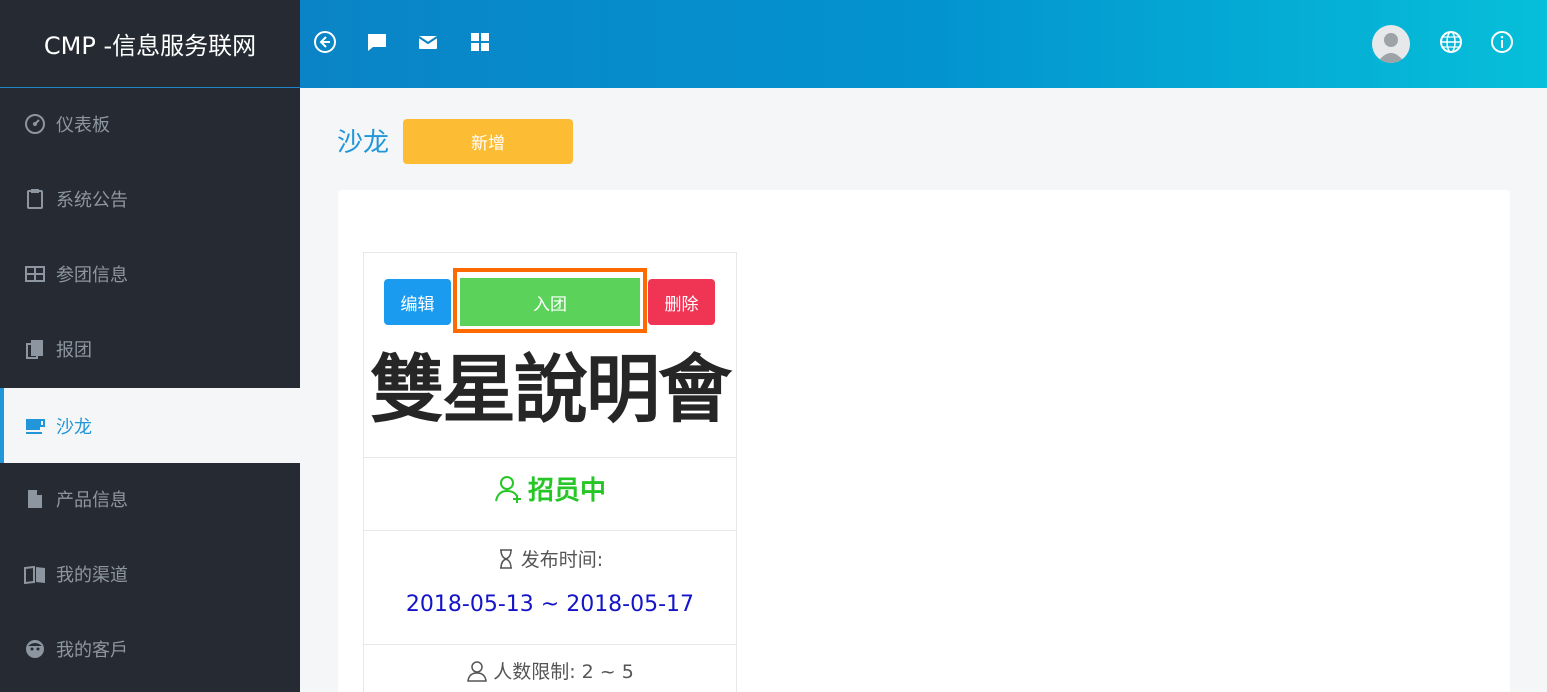 The image size is (1547, 692). What do you see at coordinates (923, 44) in the screenshot?
I see `top-bar` at bounding box center [923, 44].